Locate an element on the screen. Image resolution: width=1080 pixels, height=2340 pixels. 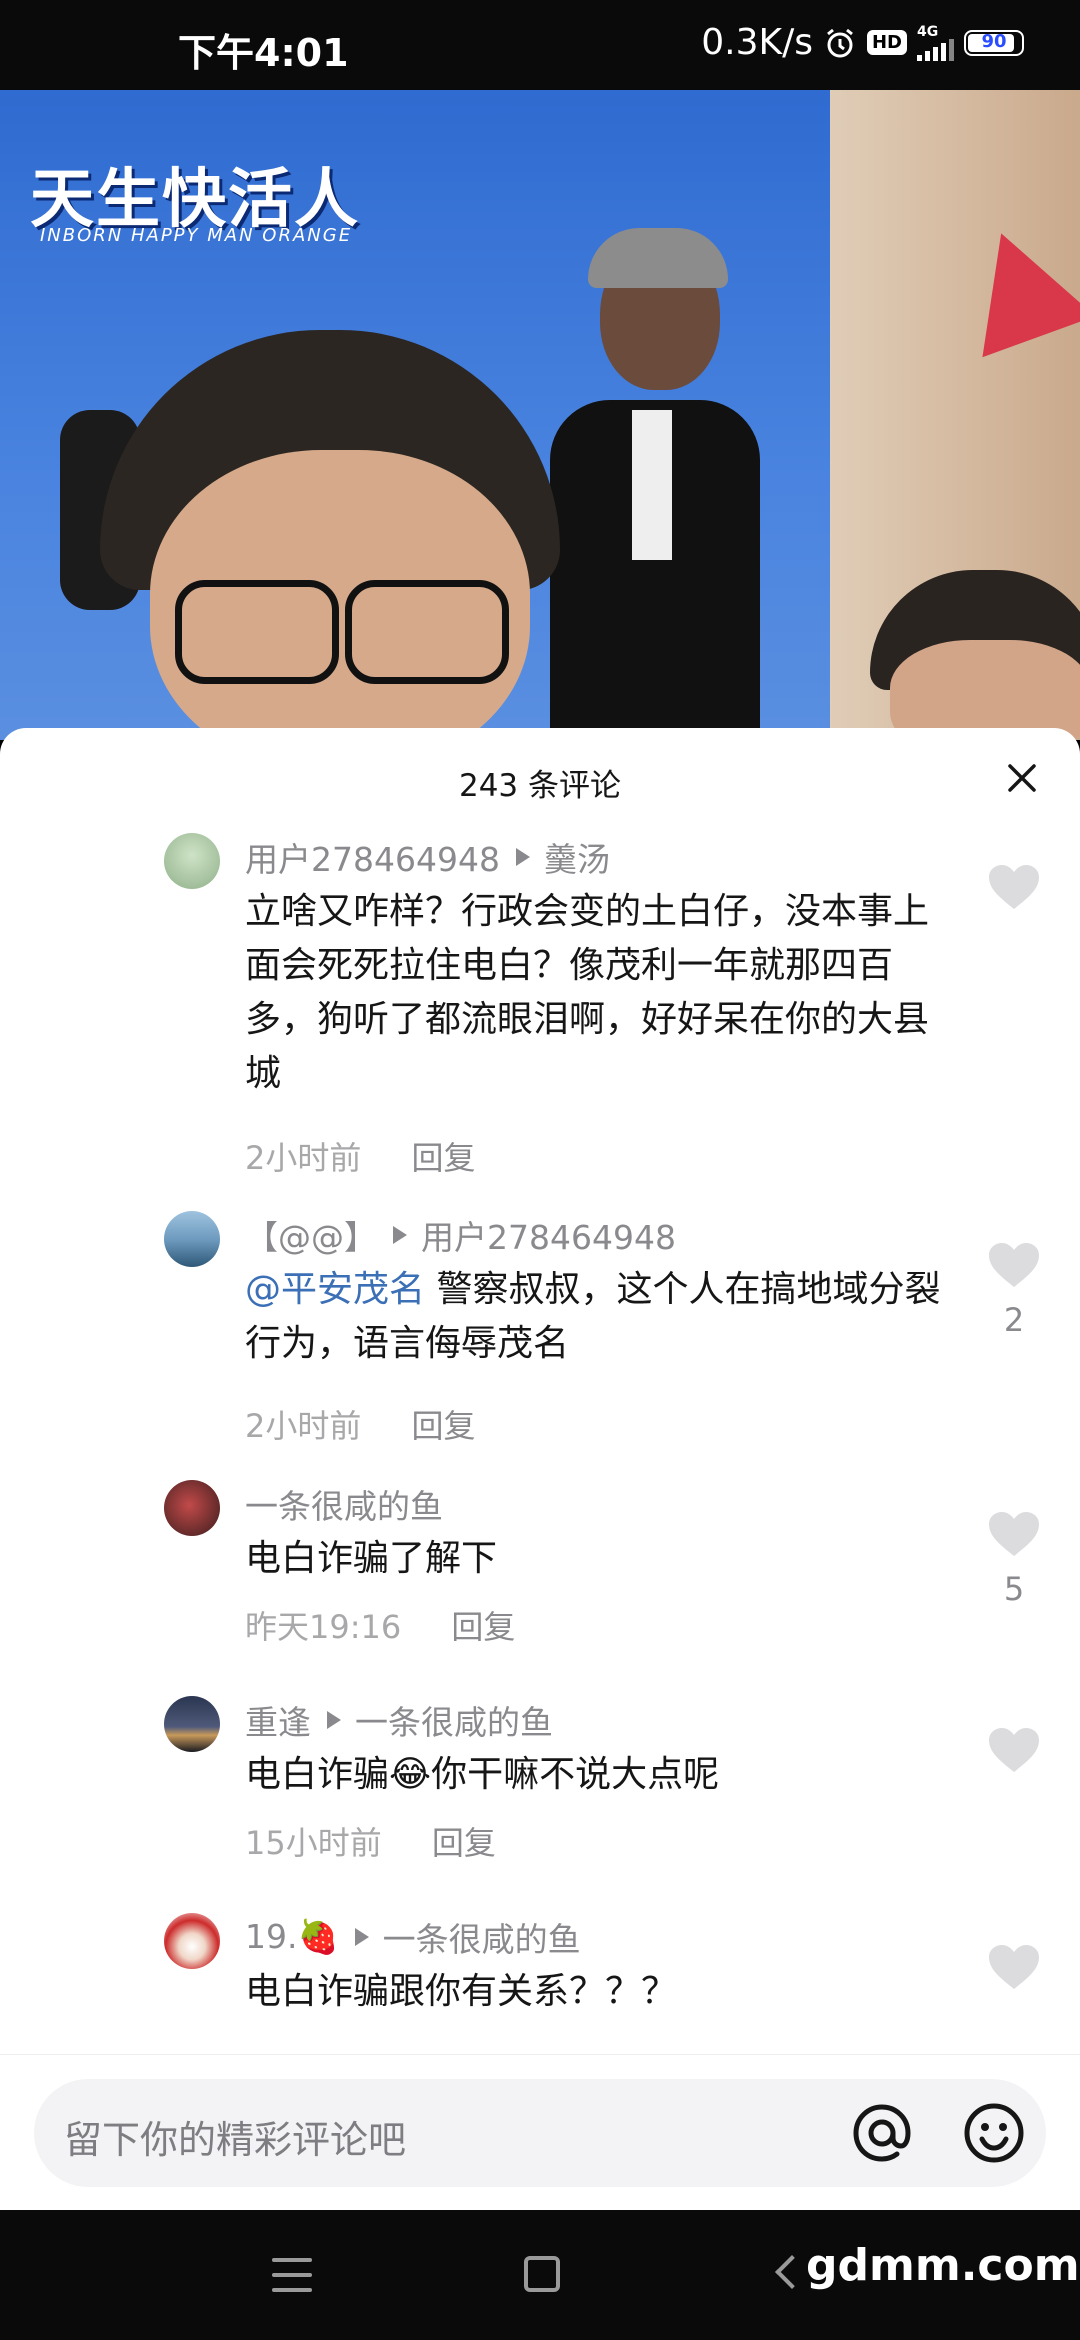
input-placeholder: 留下你的精彩评论吧 is located at coordinates (235, 2140).